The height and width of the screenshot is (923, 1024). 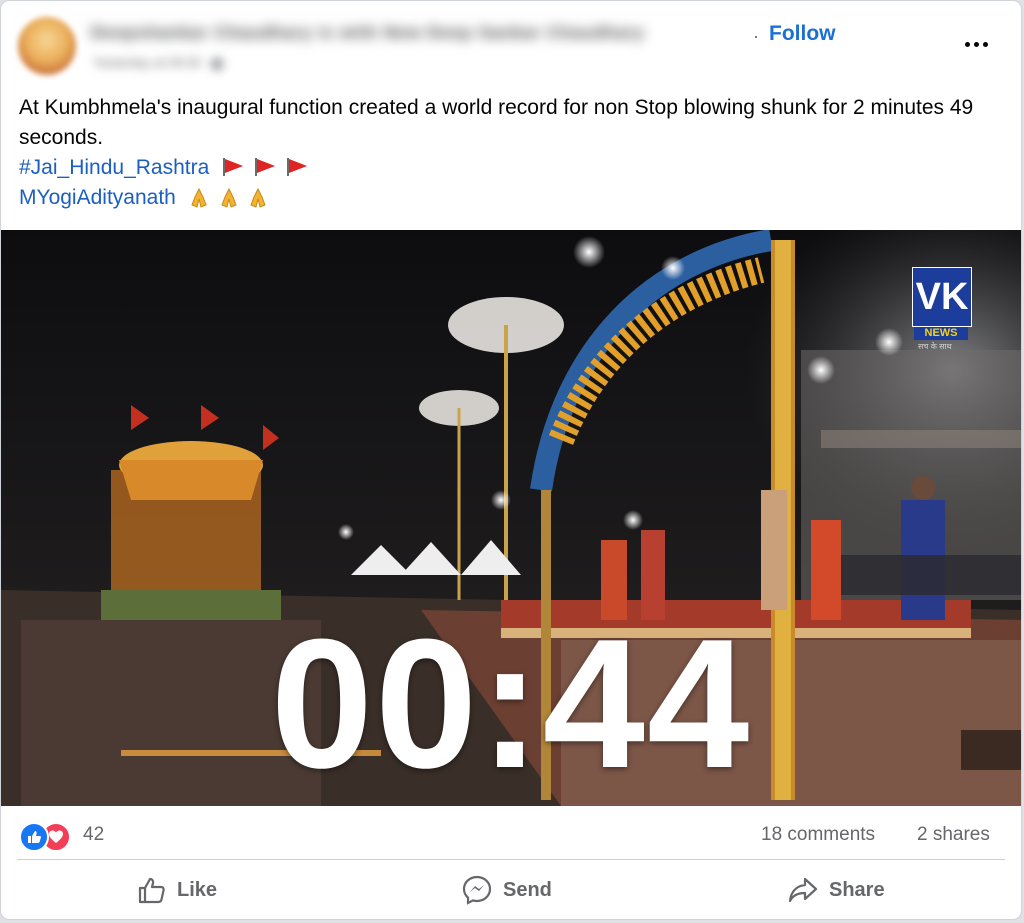 I want to click on thumbs-up-icon, so click(x=151, y=890).